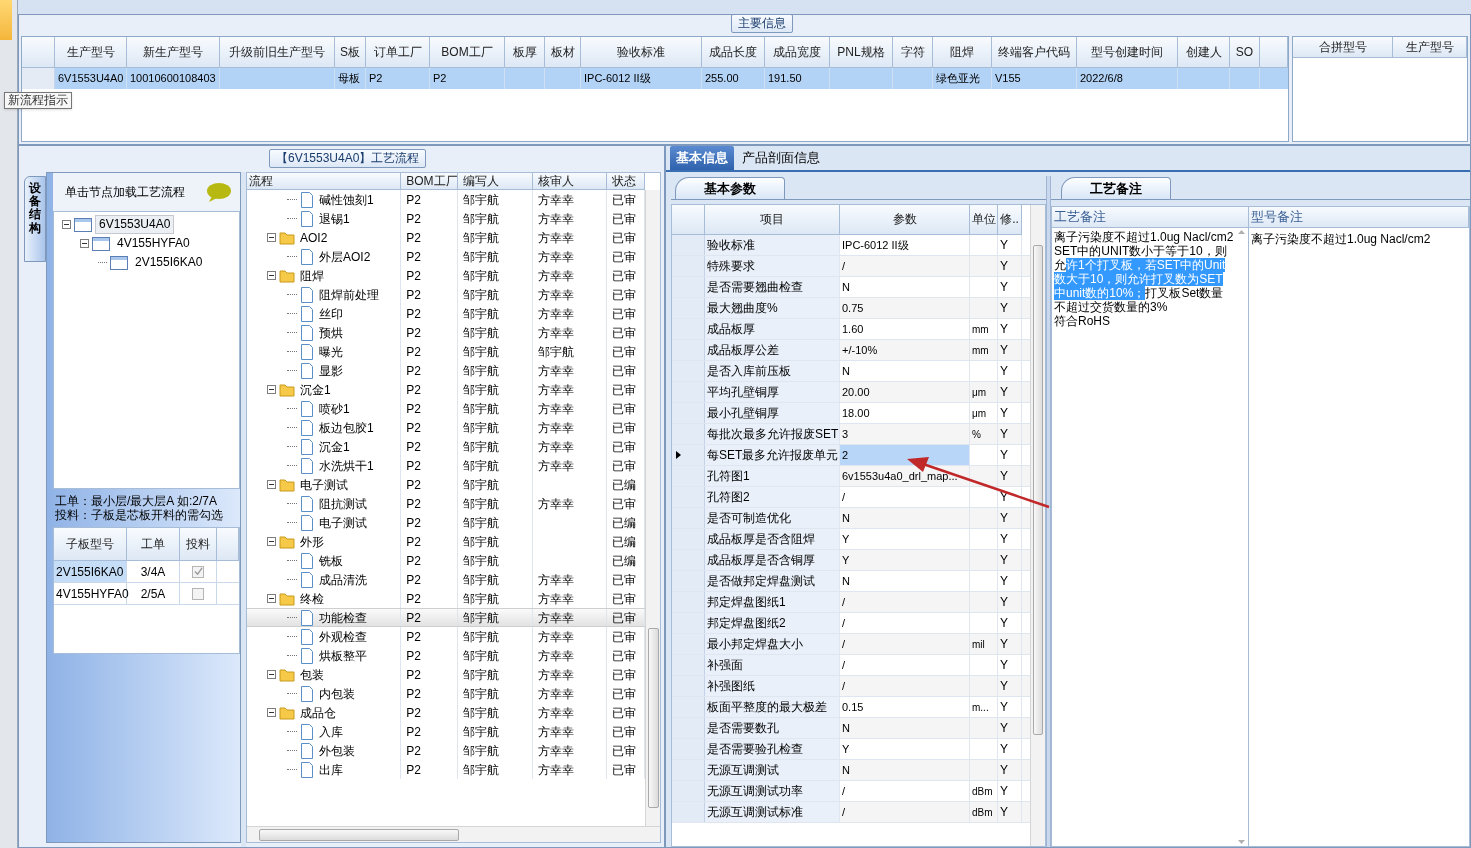 This screenshot has height=848, width=1471. Describe the element at coordinates (446, 256) in the screenshot. I see `tree-row: 外层AOI2 P2 邹宇航 方幸幸 已审` at that location.